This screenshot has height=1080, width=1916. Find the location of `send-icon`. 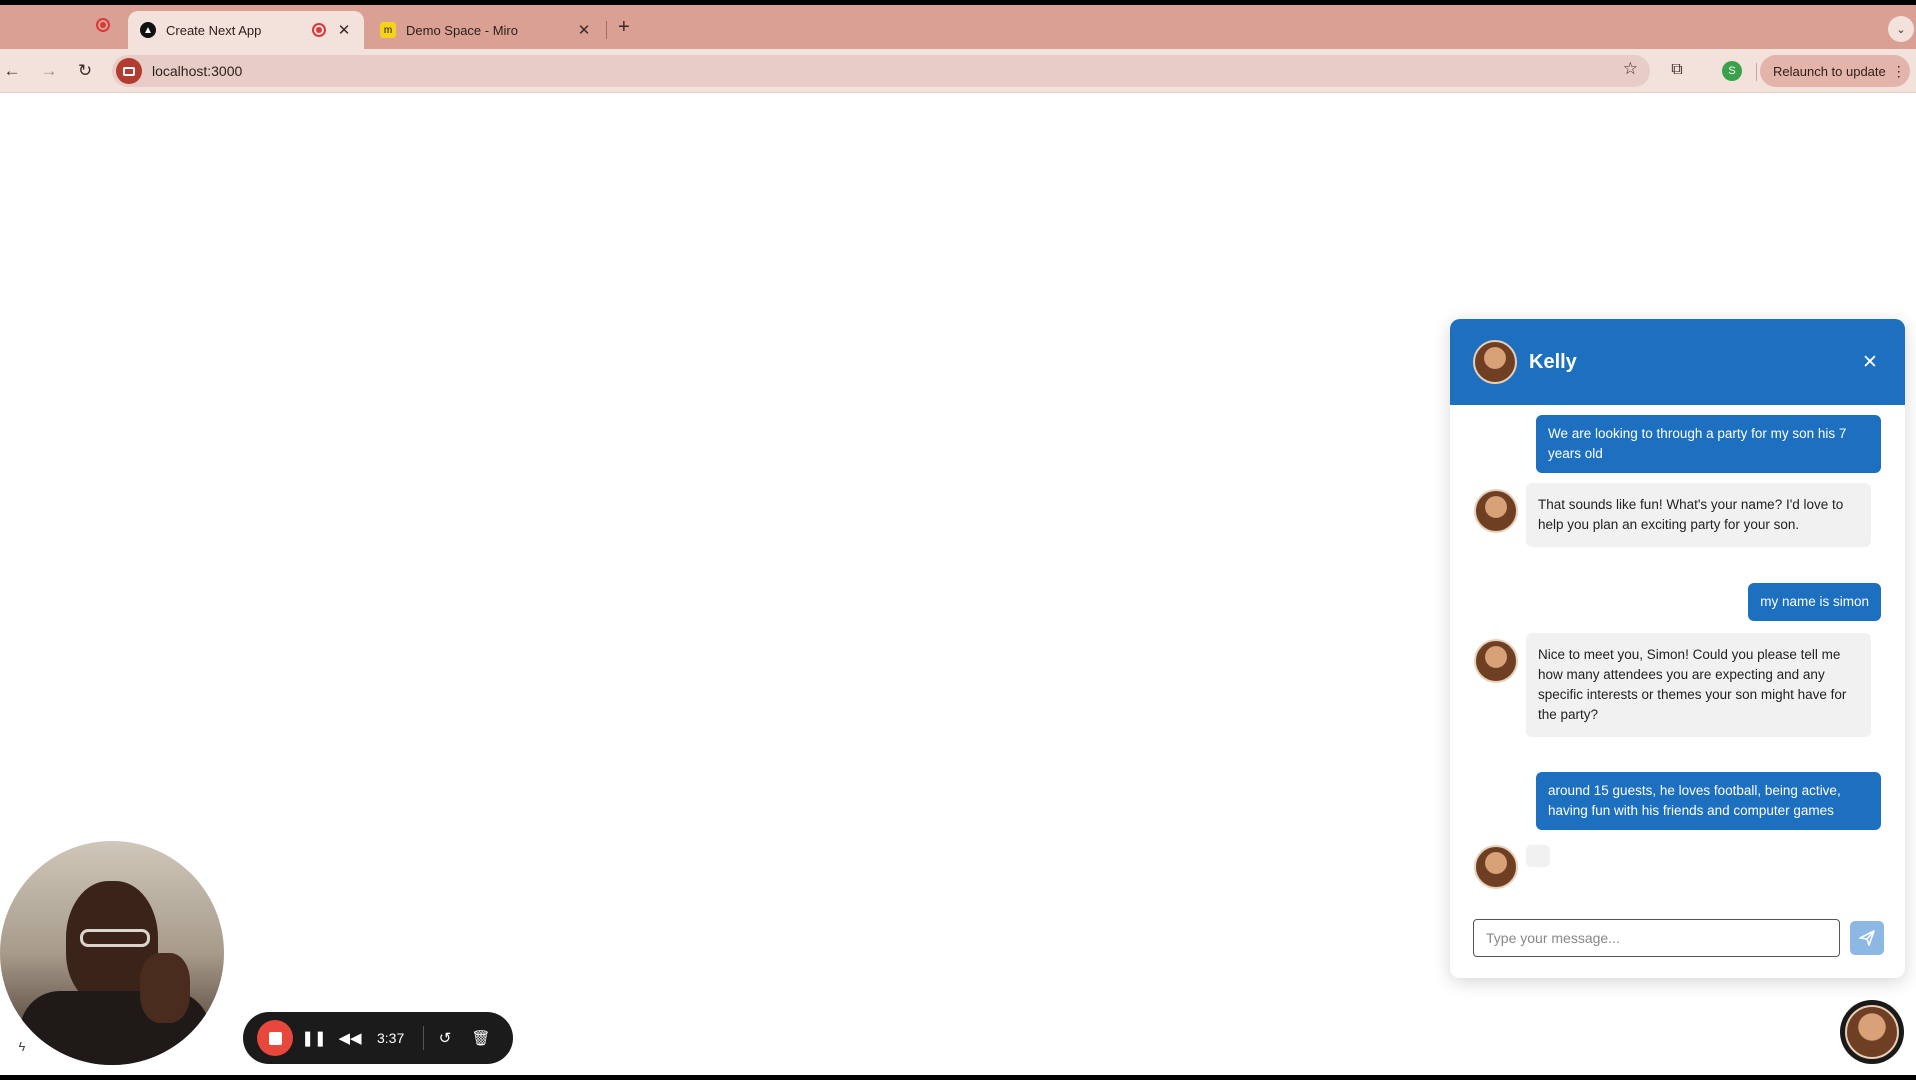

send-icon is located at coordinates (1867, 938).